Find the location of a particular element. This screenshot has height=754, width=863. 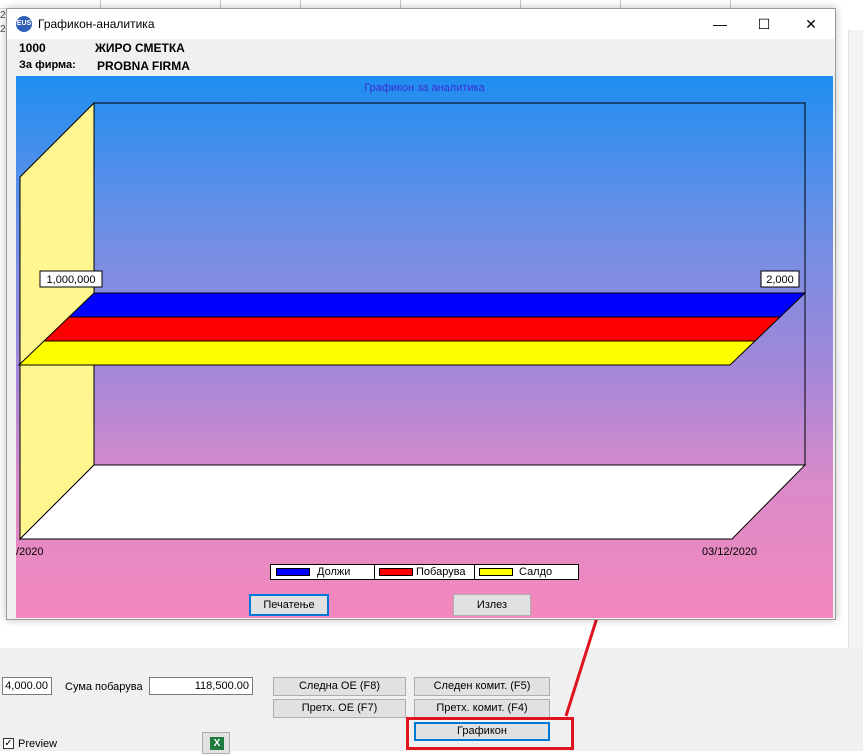

next-oe-button: Следна ОЕ (F8) is located at coordinates (339, 686).